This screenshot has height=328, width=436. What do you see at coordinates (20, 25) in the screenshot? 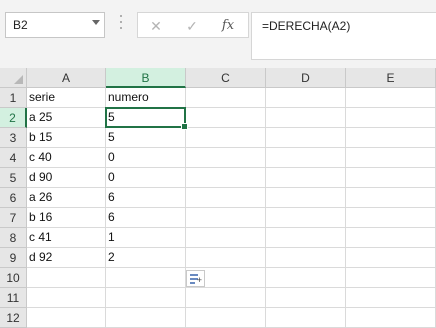
I see `name-box-value: B2` at bounding box center [20, 25].